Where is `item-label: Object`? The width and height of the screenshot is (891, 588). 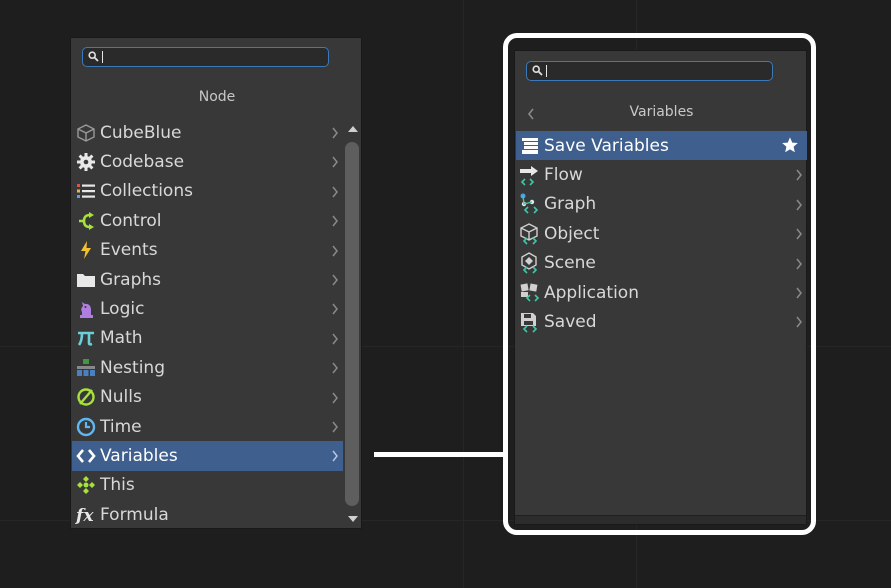
item-label: Object is located at coordinates (572, 233).